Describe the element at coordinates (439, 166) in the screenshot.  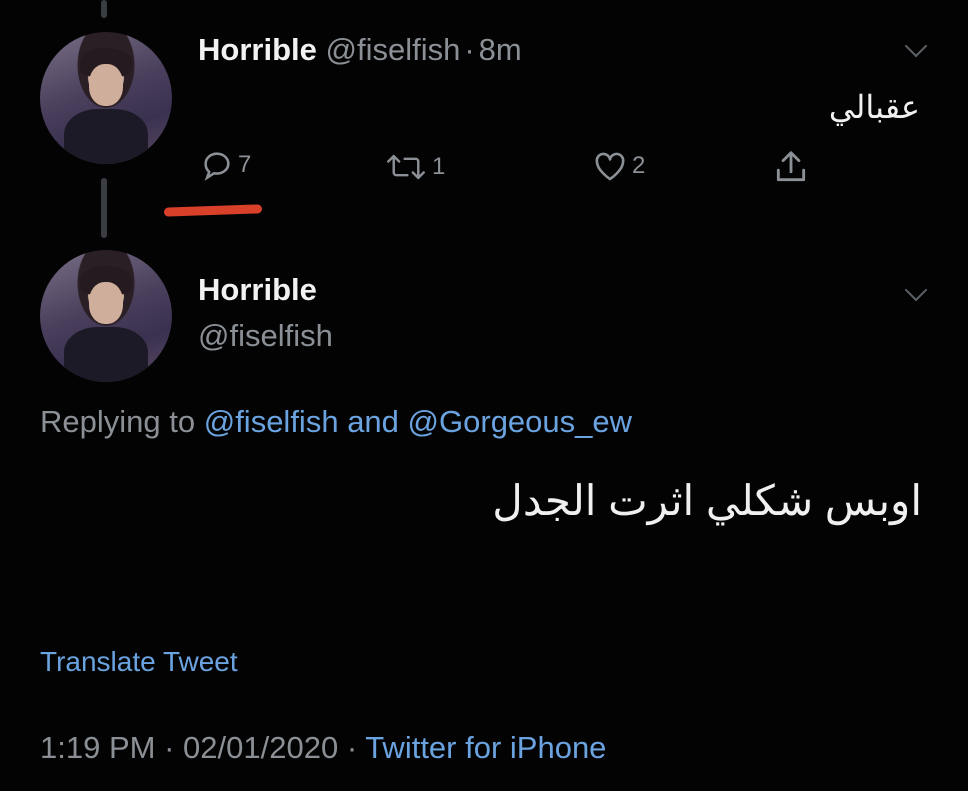
I see `retweet-count: 1` at that location.